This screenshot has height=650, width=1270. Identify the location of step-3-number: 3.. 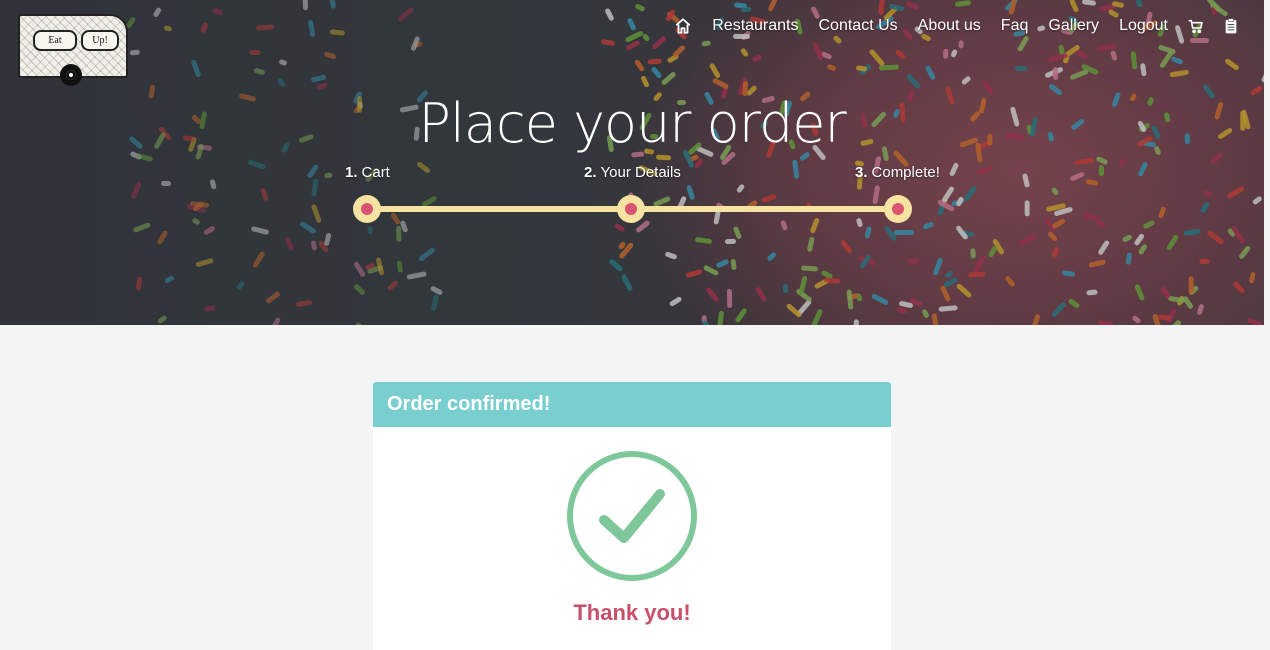
(861, 172).